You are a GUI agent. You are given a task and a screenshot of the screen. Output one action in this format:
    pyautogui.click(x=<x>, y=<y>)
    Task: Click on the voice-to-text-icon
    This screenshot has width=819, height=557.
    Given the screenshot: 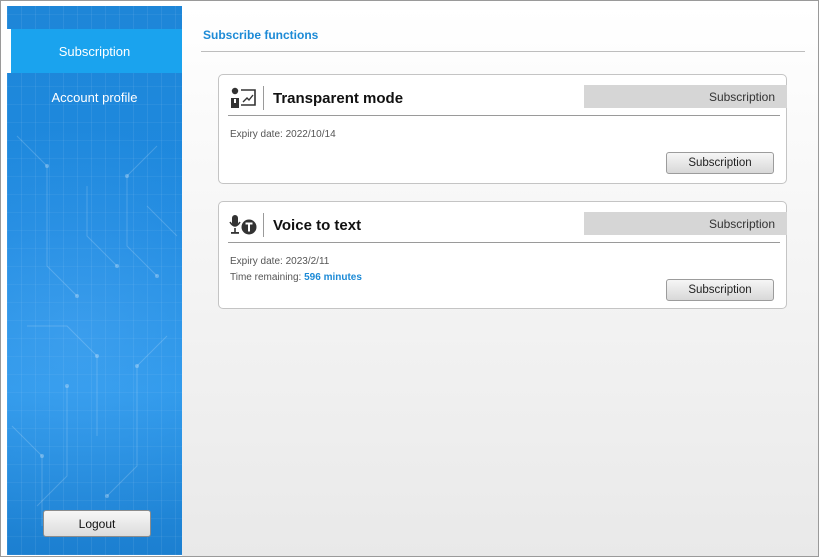 What is the action you would take?
    pyautogui.click(x=243, y=225)
    